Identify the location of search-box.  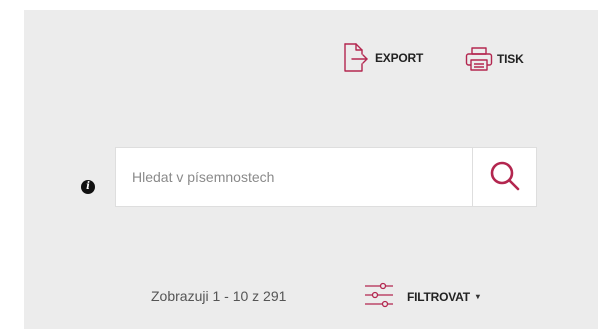
(326, 177).